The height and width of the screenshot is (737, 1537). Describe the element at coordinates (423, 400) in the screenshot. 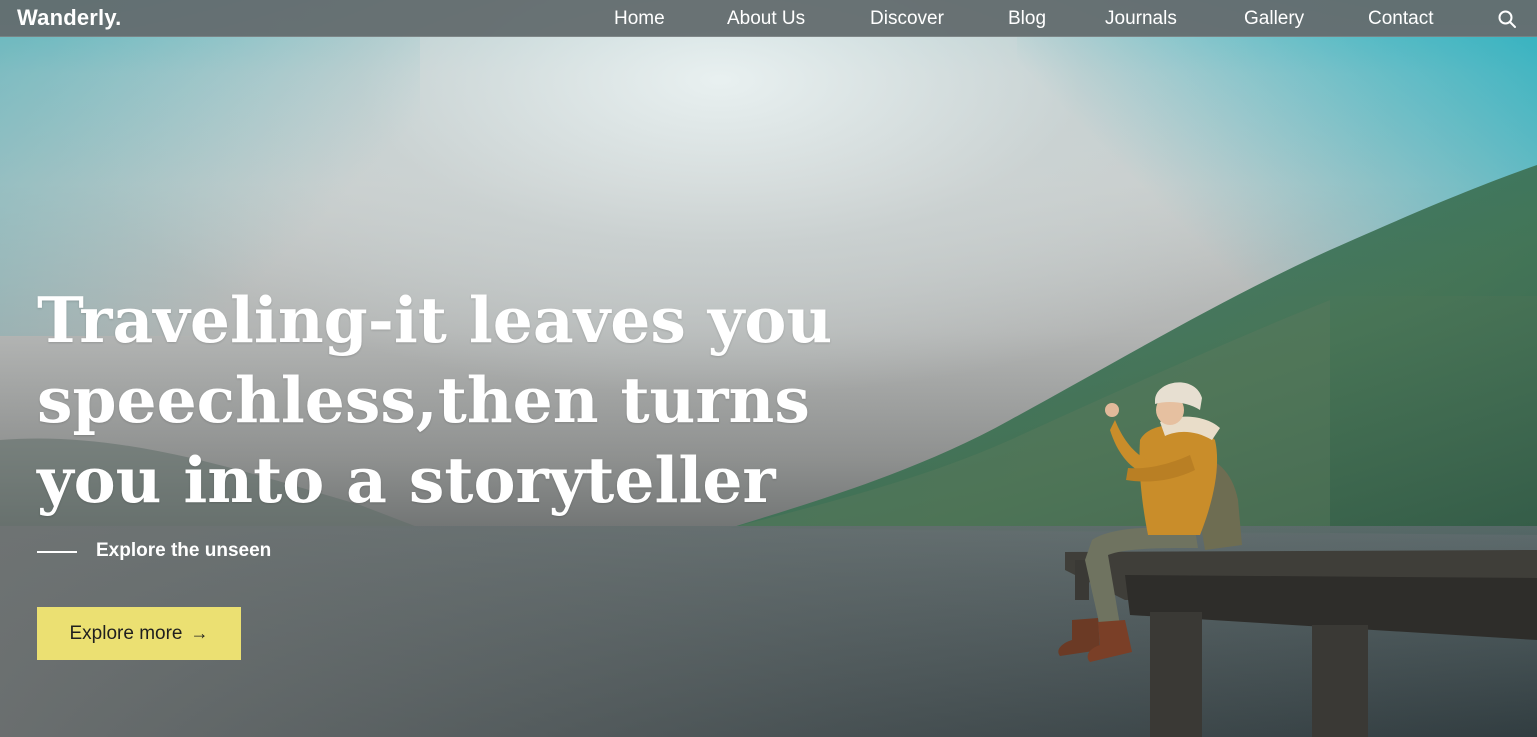

I see `headline-line-2: speechless,then turns` at that location.